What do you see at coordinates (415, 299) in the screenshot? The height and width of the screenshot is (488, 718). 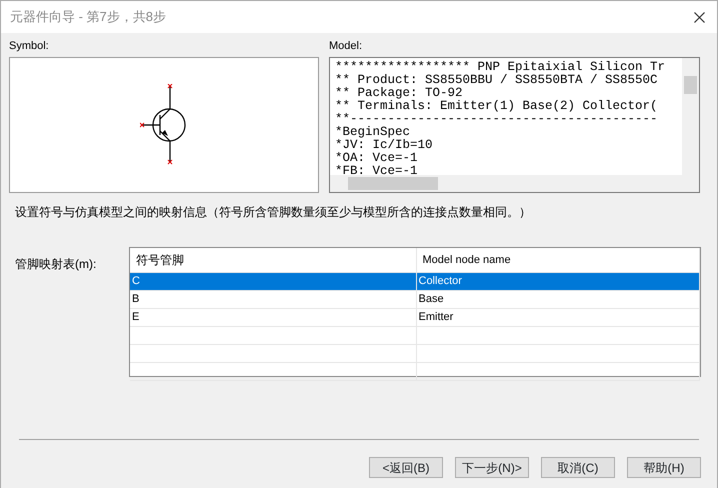 I see `table-row: B Base` at bounding box center [415, 299].